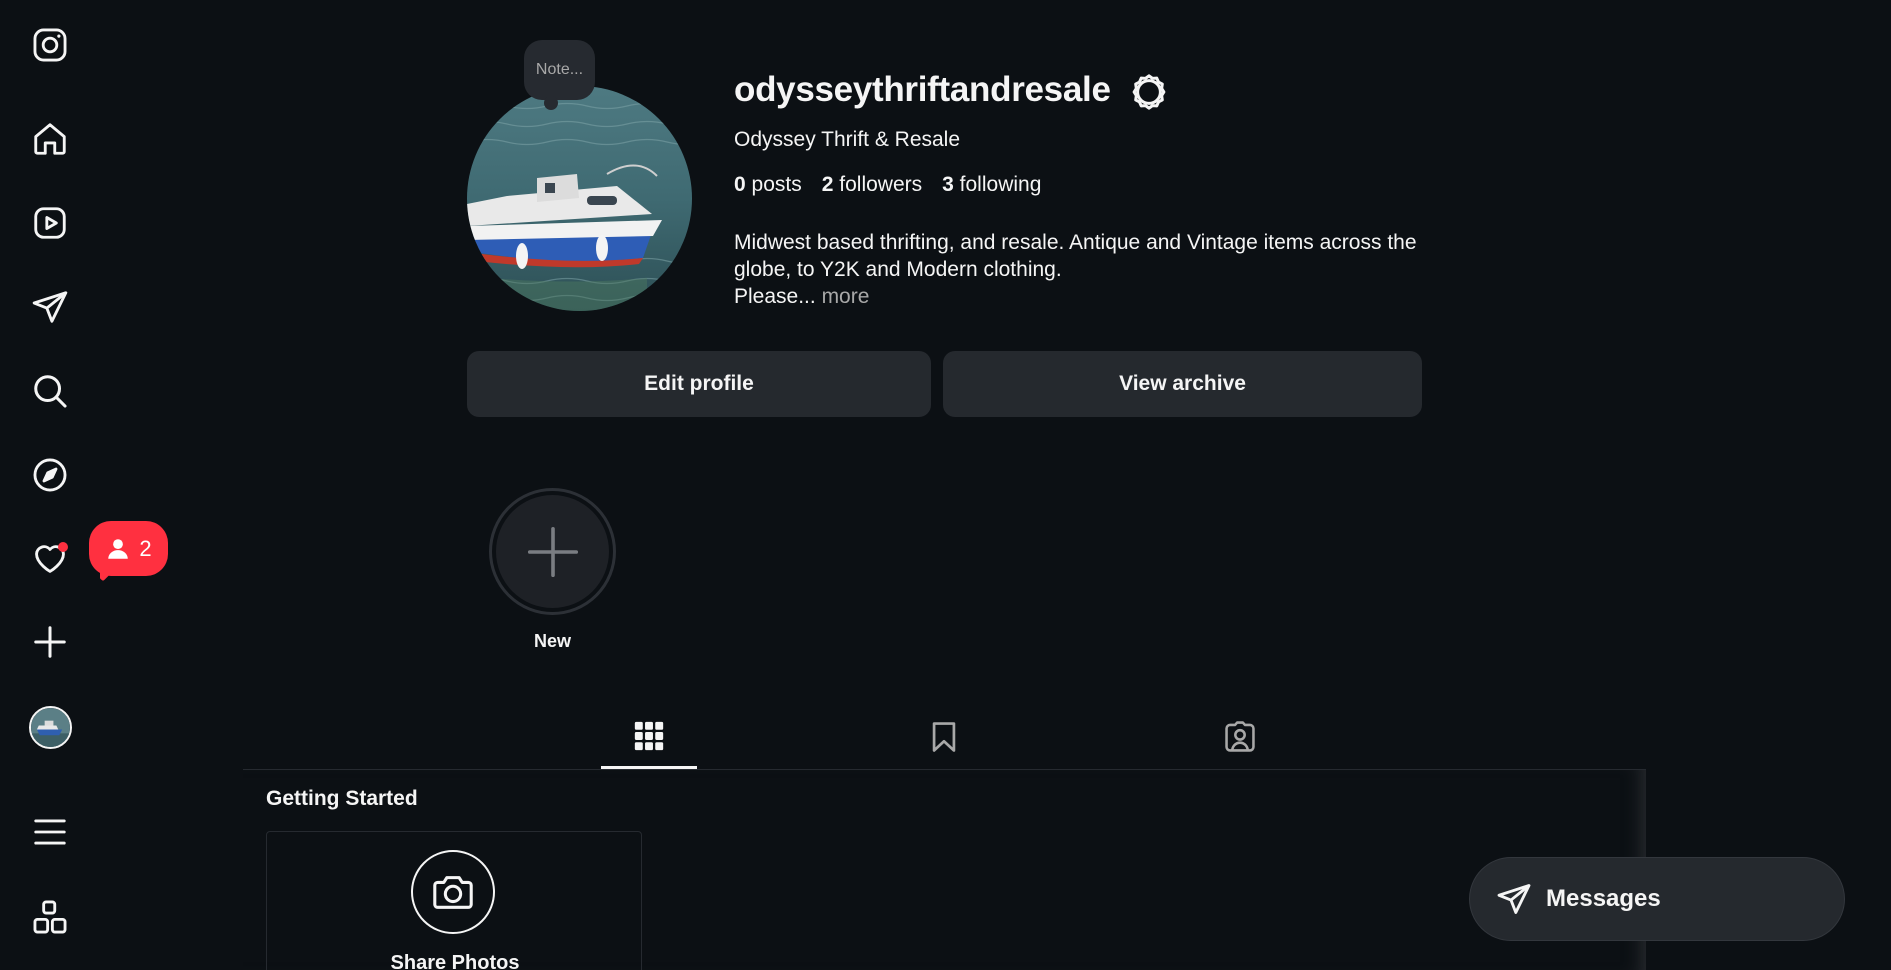 The image size is (1891, 970). What do you see at coordinates (342, 798) in the screenshot?
I see `getting-started-title: Getting Started` at bounding box center [342, 798].